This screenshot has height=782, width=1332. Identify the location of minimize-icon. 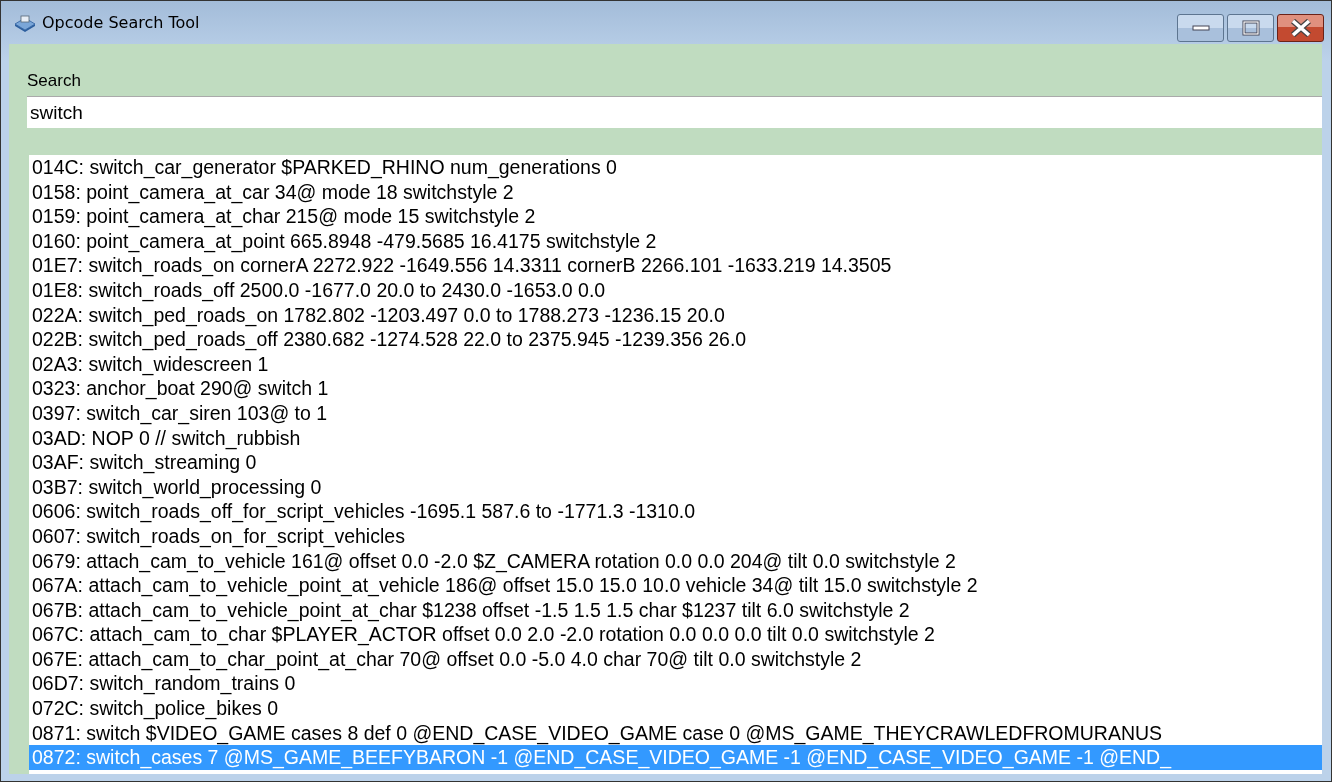
(1200, 28).